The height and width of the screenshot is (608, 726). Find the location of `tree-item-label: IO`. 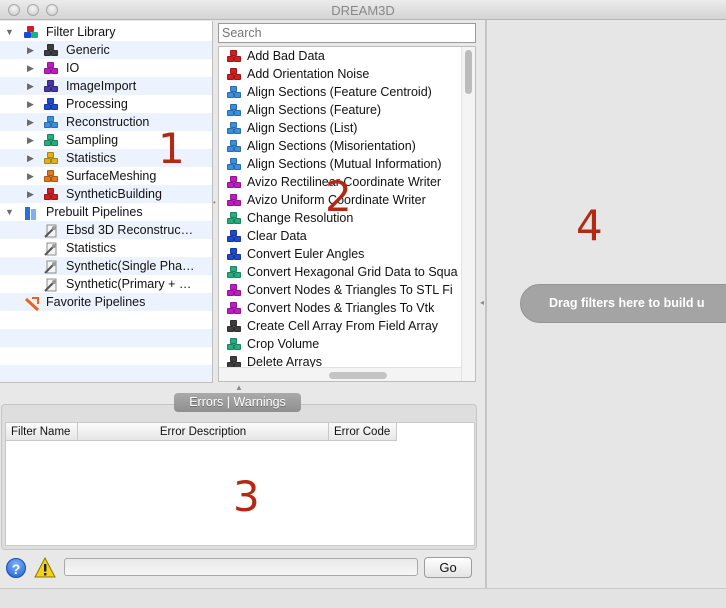

tree-item-label: IO is located at coordinates (73, 68).